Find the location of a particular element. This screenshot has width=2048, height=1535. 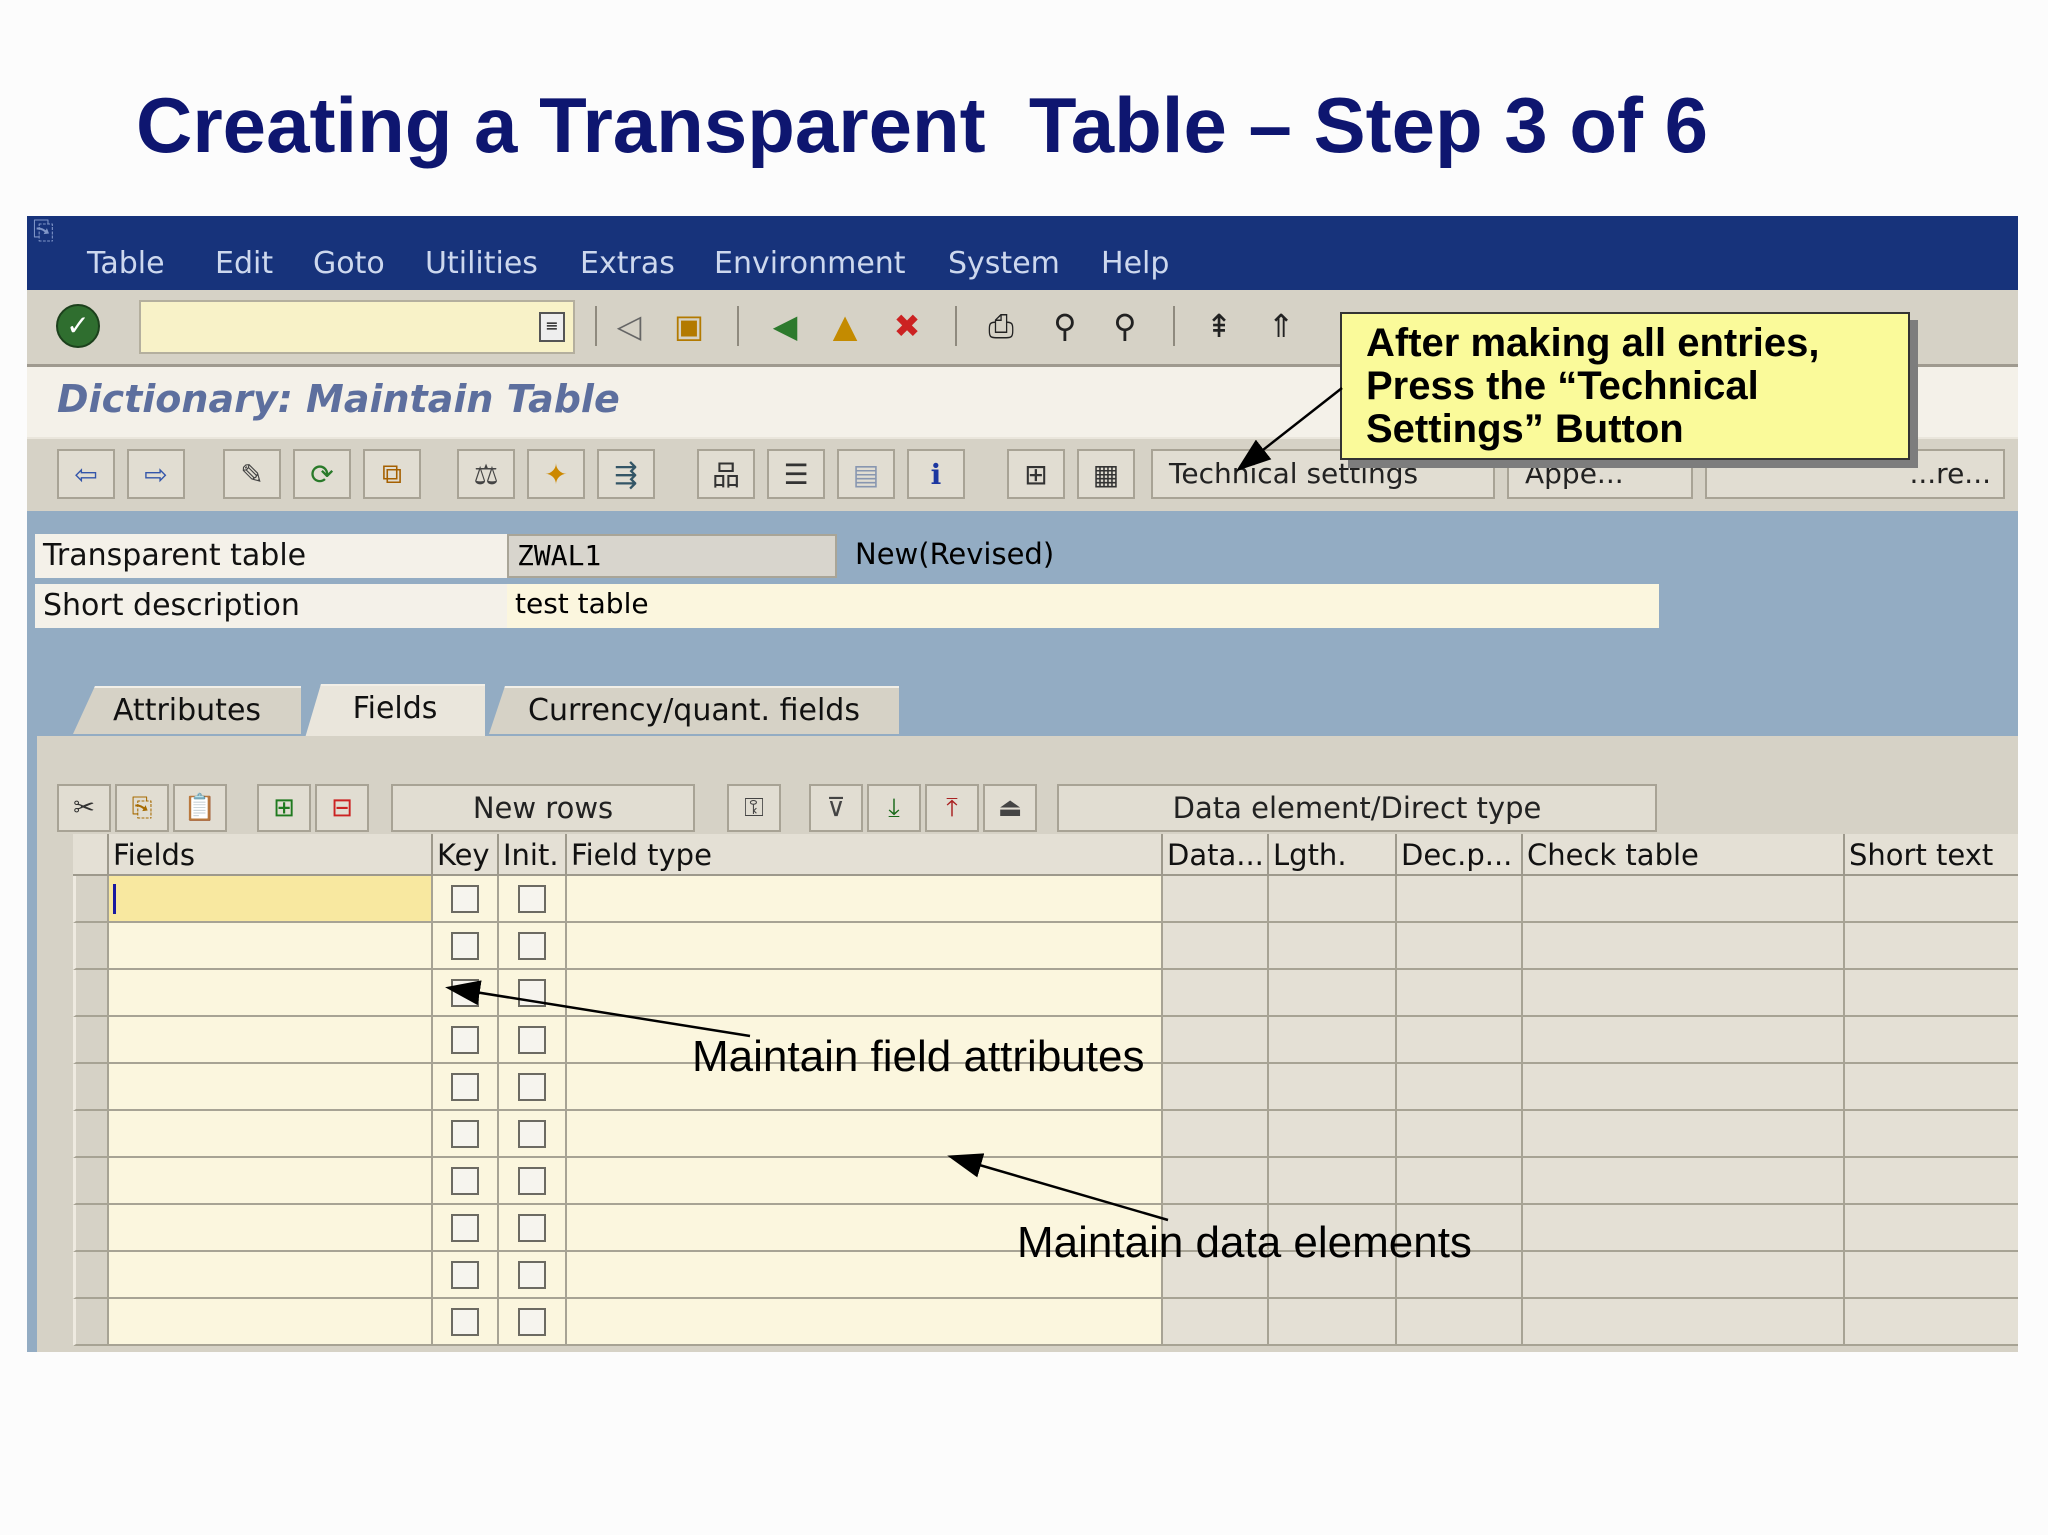

delete-row-icon: ⊟ is located at coordinates (342, 808).